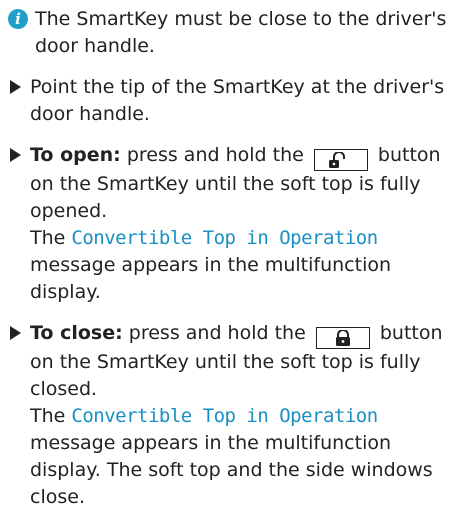 This screenshot has height=527, width=463. I want to click on key-button-unlock, so click(340, 160).